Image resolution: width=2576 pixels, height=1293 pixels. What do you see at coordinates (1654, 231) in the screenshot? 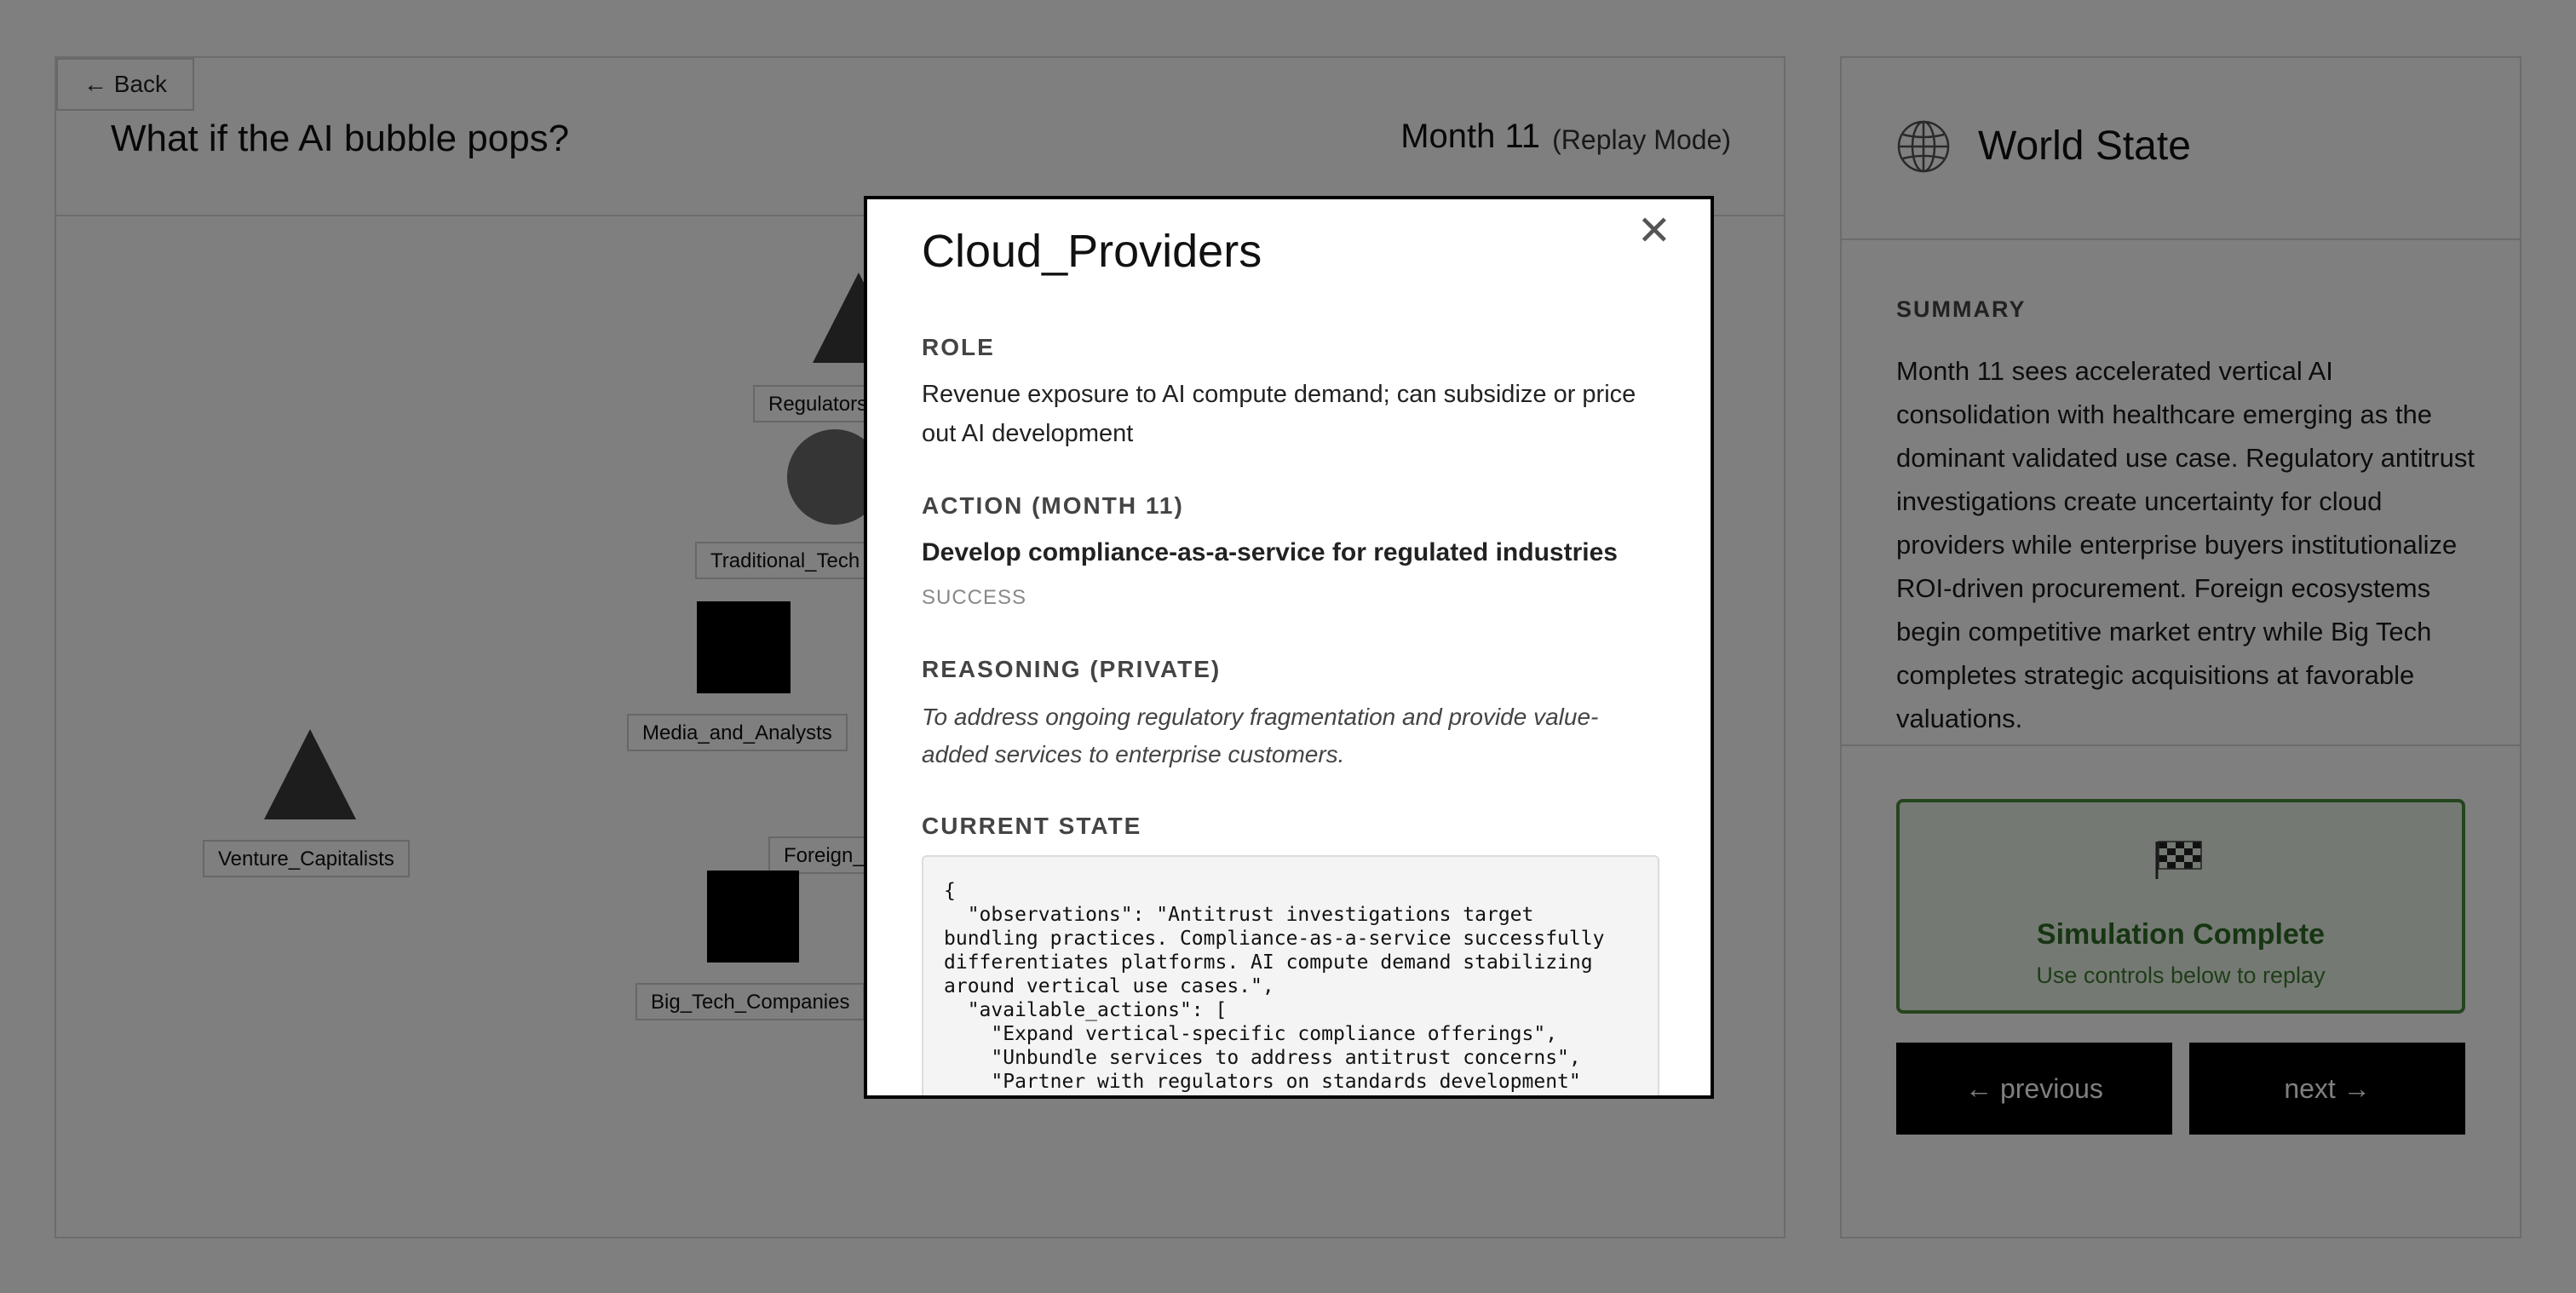
I see `close-icon: ✕` at bounding box center [1654, 231].